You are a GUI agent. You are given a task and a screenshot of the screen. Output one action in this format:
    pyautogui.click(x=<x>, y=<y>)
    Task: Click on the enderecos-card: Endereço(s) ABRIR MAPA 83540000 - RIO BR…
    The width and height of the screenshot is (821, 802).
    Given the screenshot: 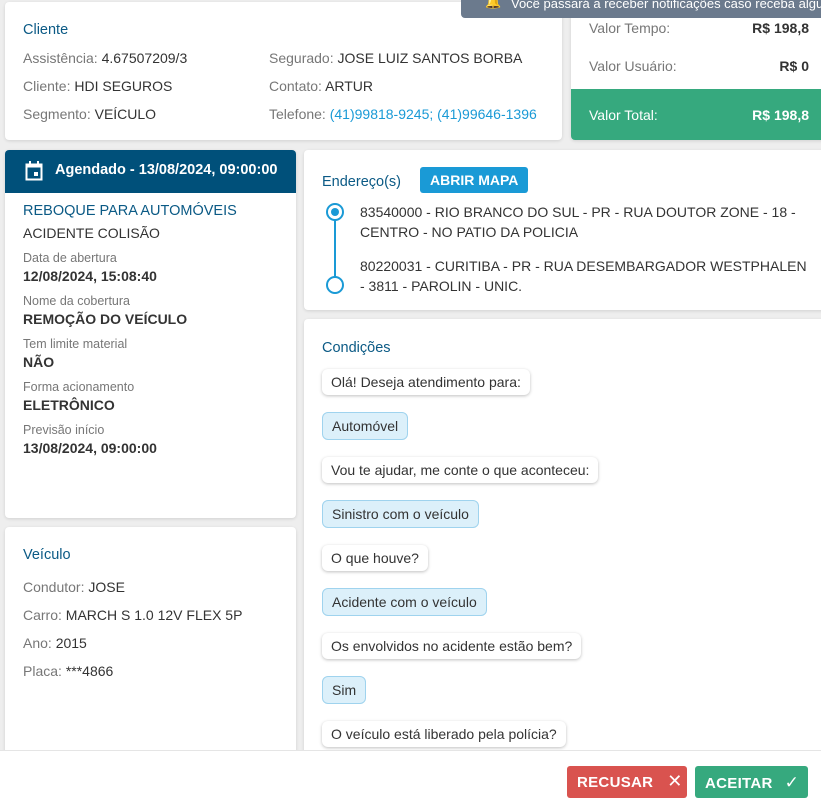 What is the action you would take?
    pyautogui.click(x=562, y=230)
    